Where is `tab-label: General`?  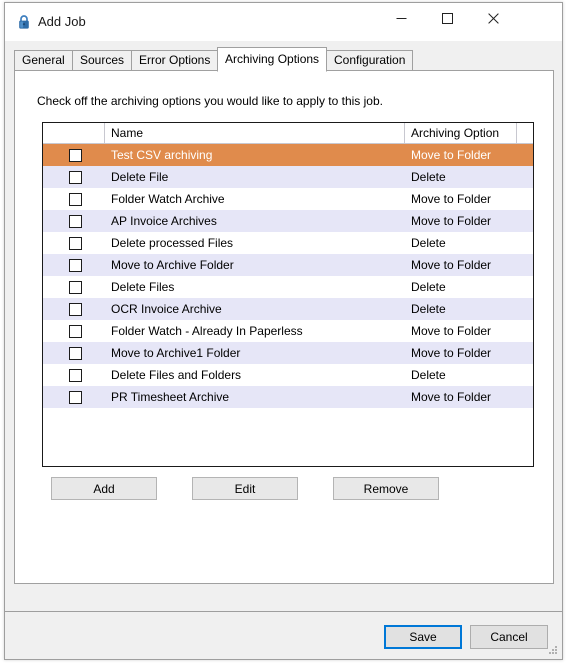 tab-label: General is located at coordinates (43, 60).